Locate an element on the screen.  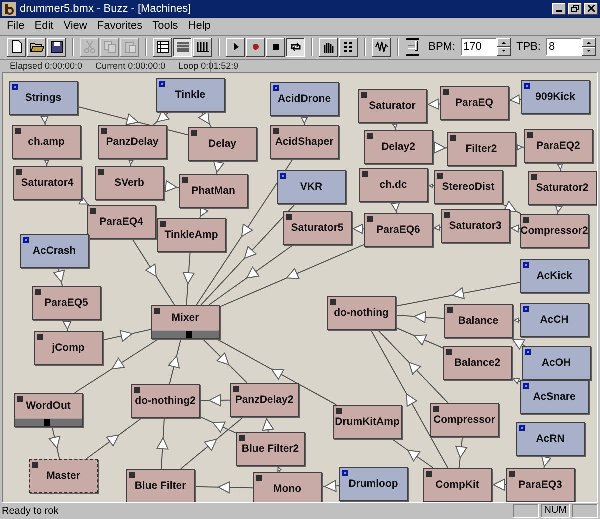
machine-node: Filter2 is located at coordinates (481, 149).